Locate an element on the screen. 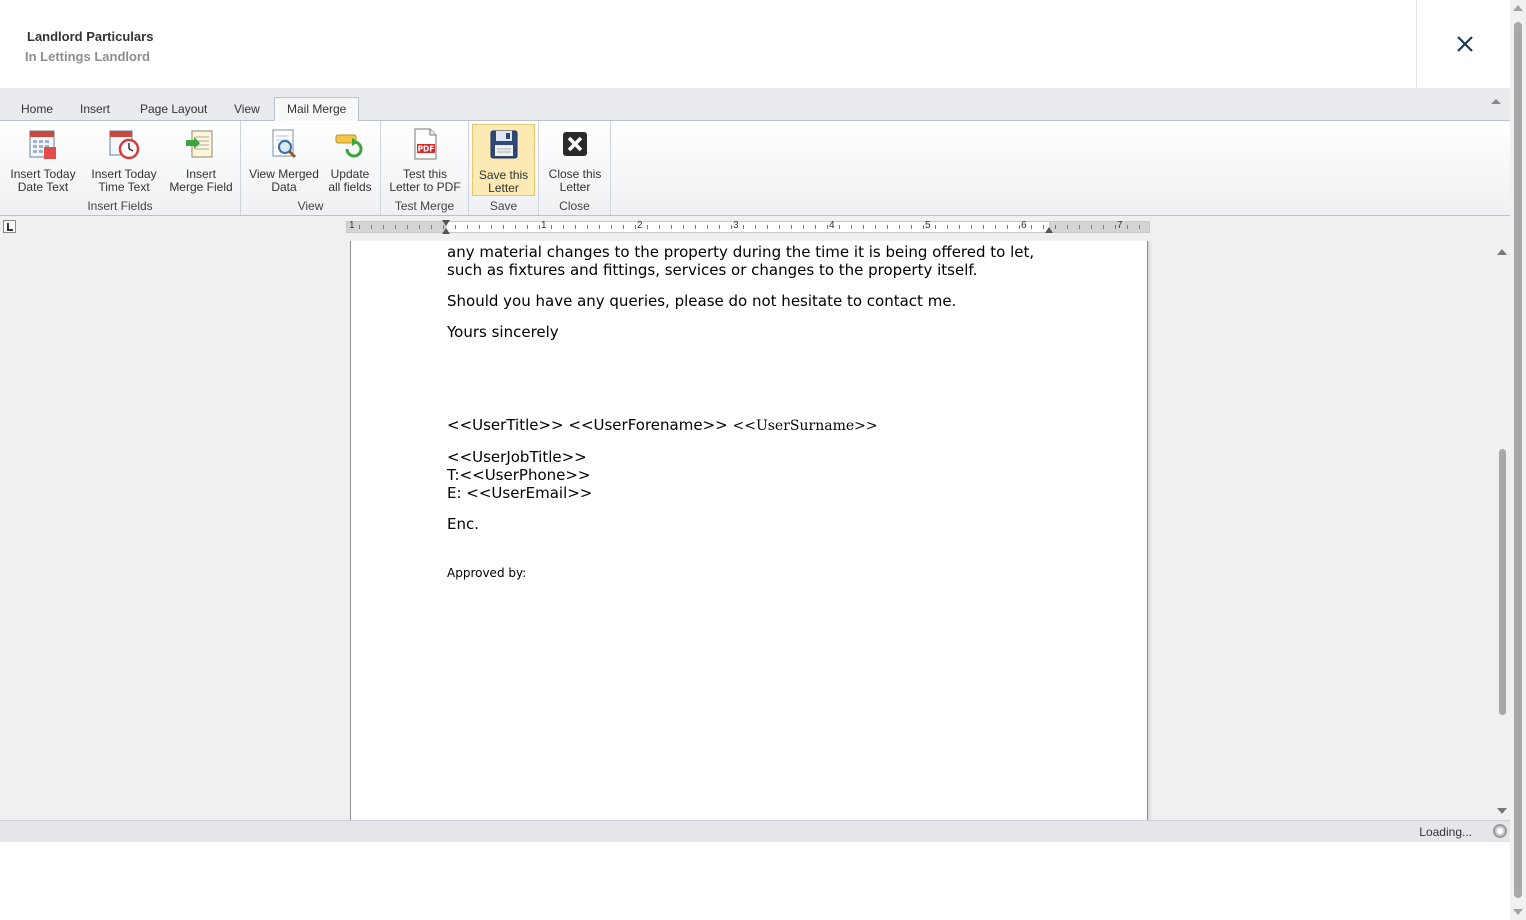  merge-field-email: E: <<UserEmail>> is located at coordinates (520, 493).